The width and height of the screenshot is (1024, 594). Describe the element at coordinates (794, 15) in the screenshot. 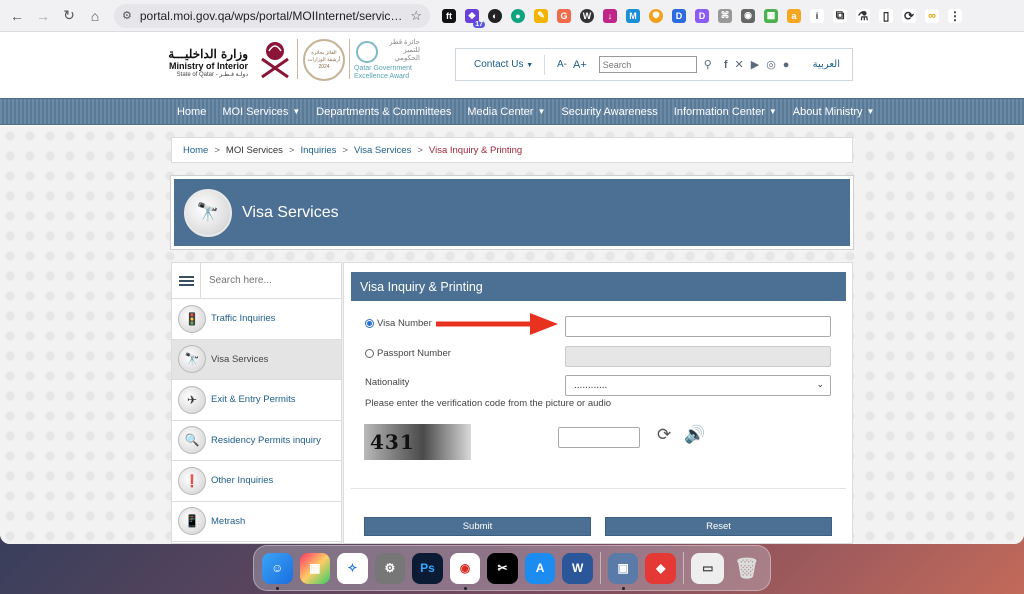

I see `a-extension-icon: a` at that location.